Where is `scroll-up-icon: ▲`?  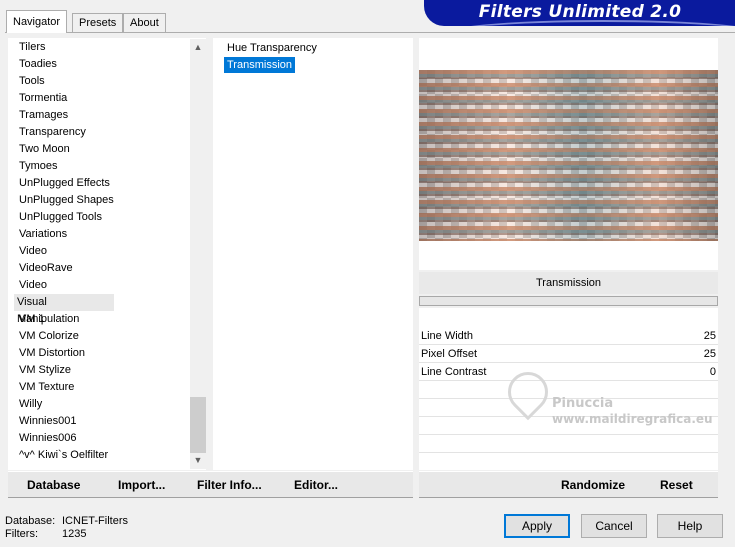 scroll-up-icon: ▲ is located at coordinates (198, 47).